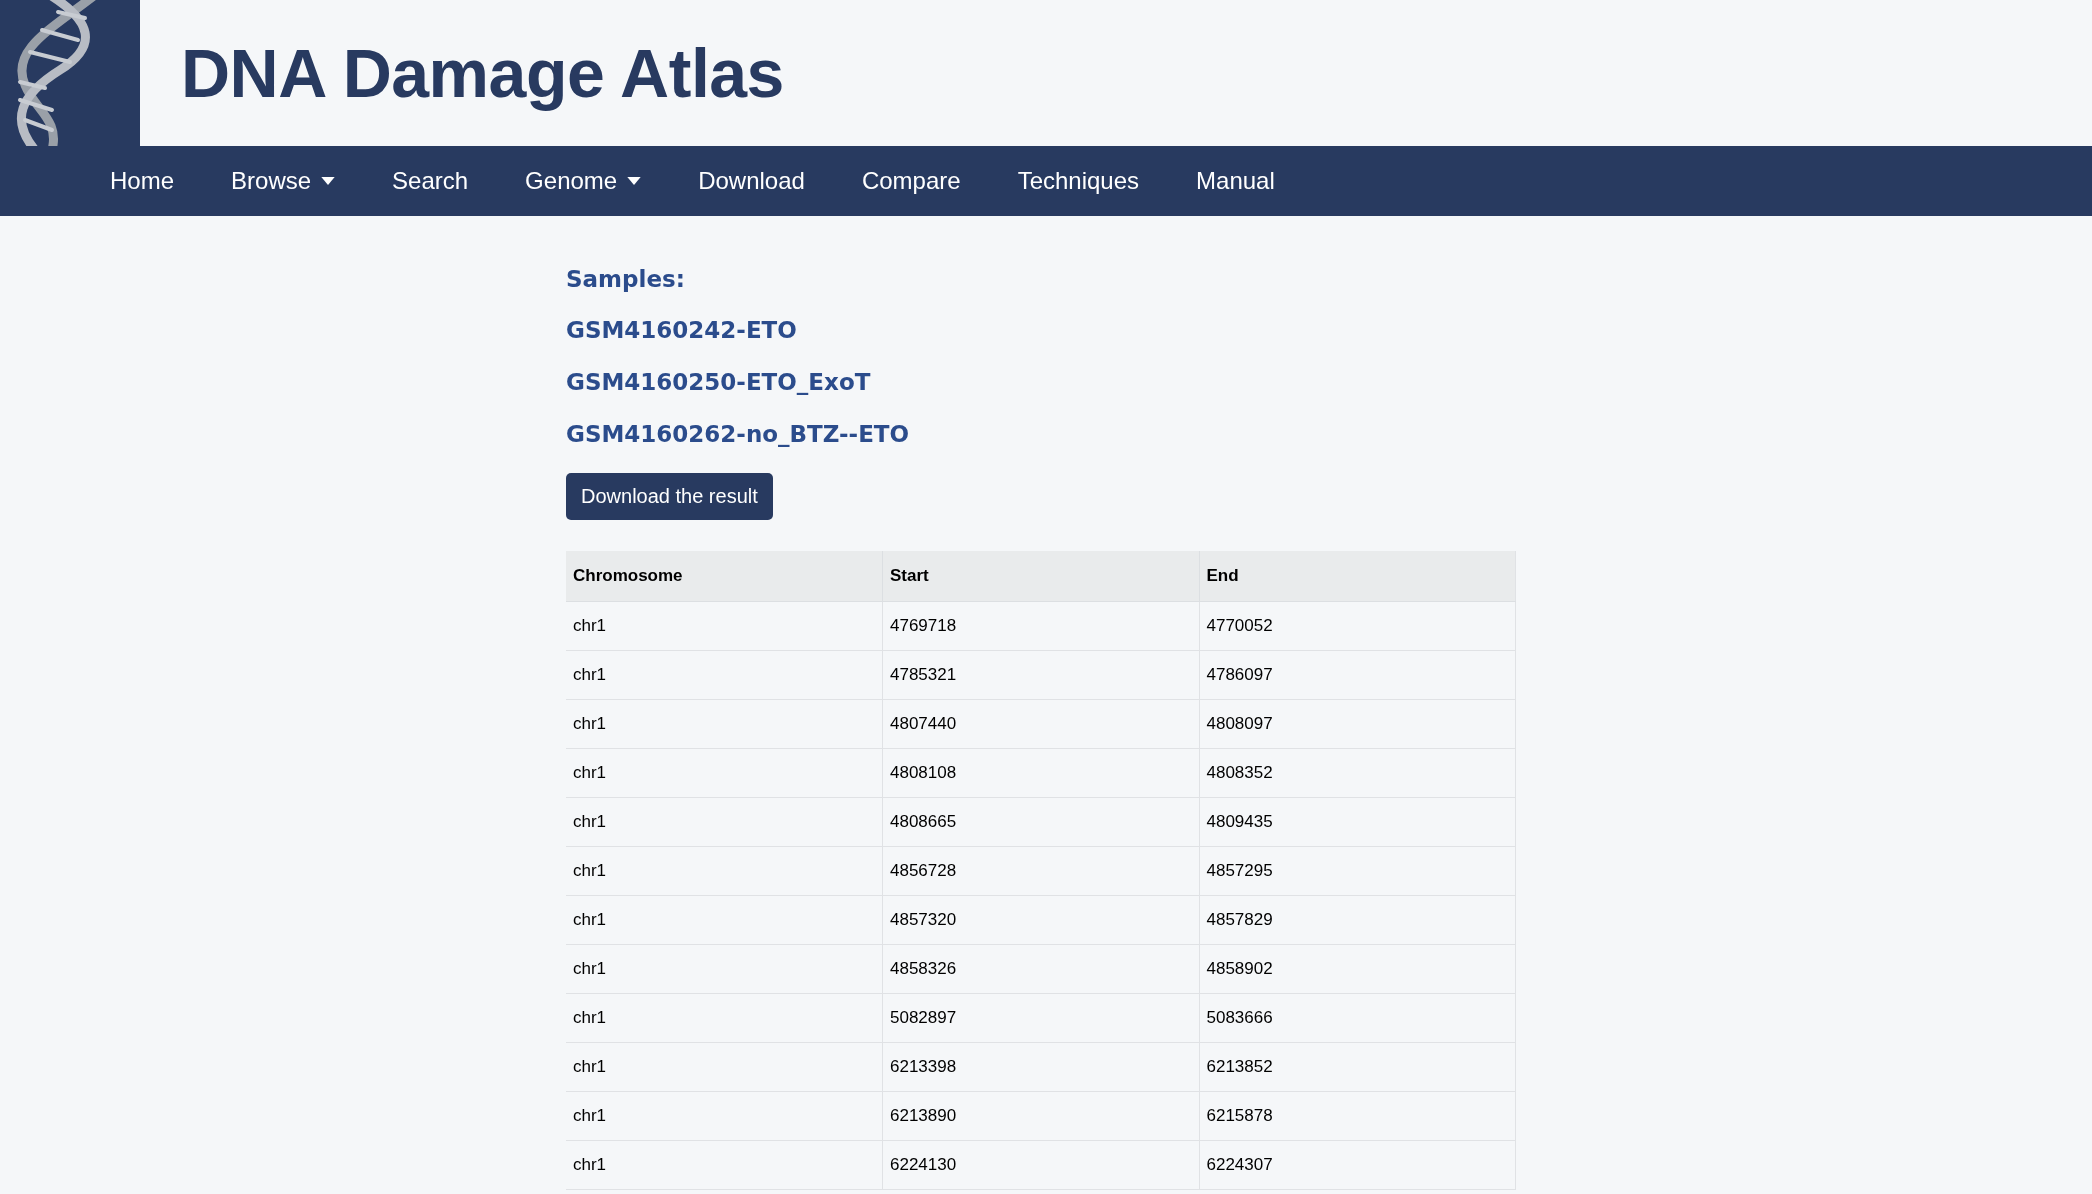  What do you see at coordinates (1040, 675) in the screenshot?
I see `table-cell: 4785321` at bounding box center [1040, 675].